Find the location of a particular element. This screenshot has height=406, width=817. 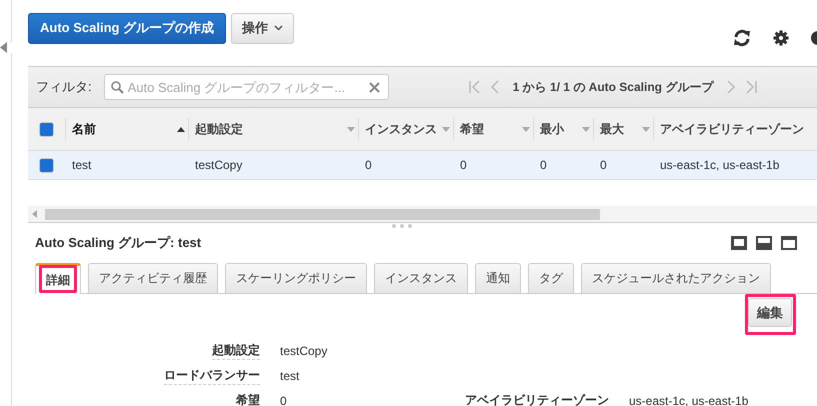

table-cell: test is located at coordinates (82, 165).